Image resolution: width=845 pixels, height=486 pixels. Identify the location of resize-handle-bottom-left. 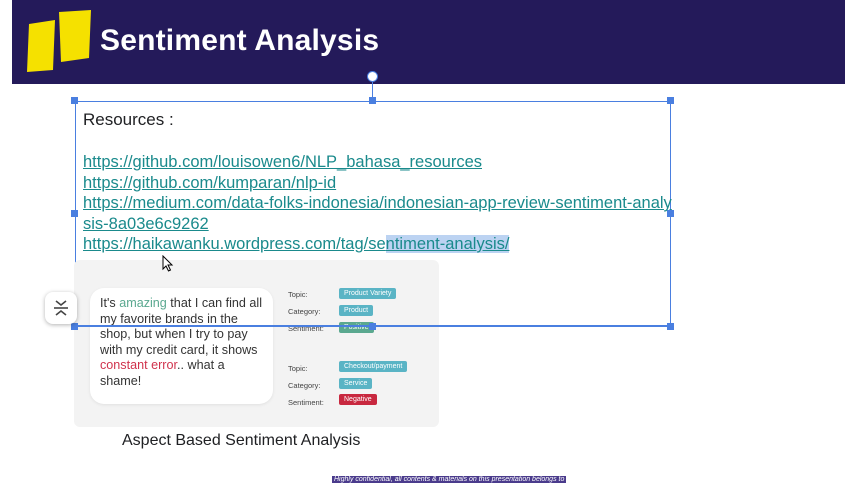
(74, 326).